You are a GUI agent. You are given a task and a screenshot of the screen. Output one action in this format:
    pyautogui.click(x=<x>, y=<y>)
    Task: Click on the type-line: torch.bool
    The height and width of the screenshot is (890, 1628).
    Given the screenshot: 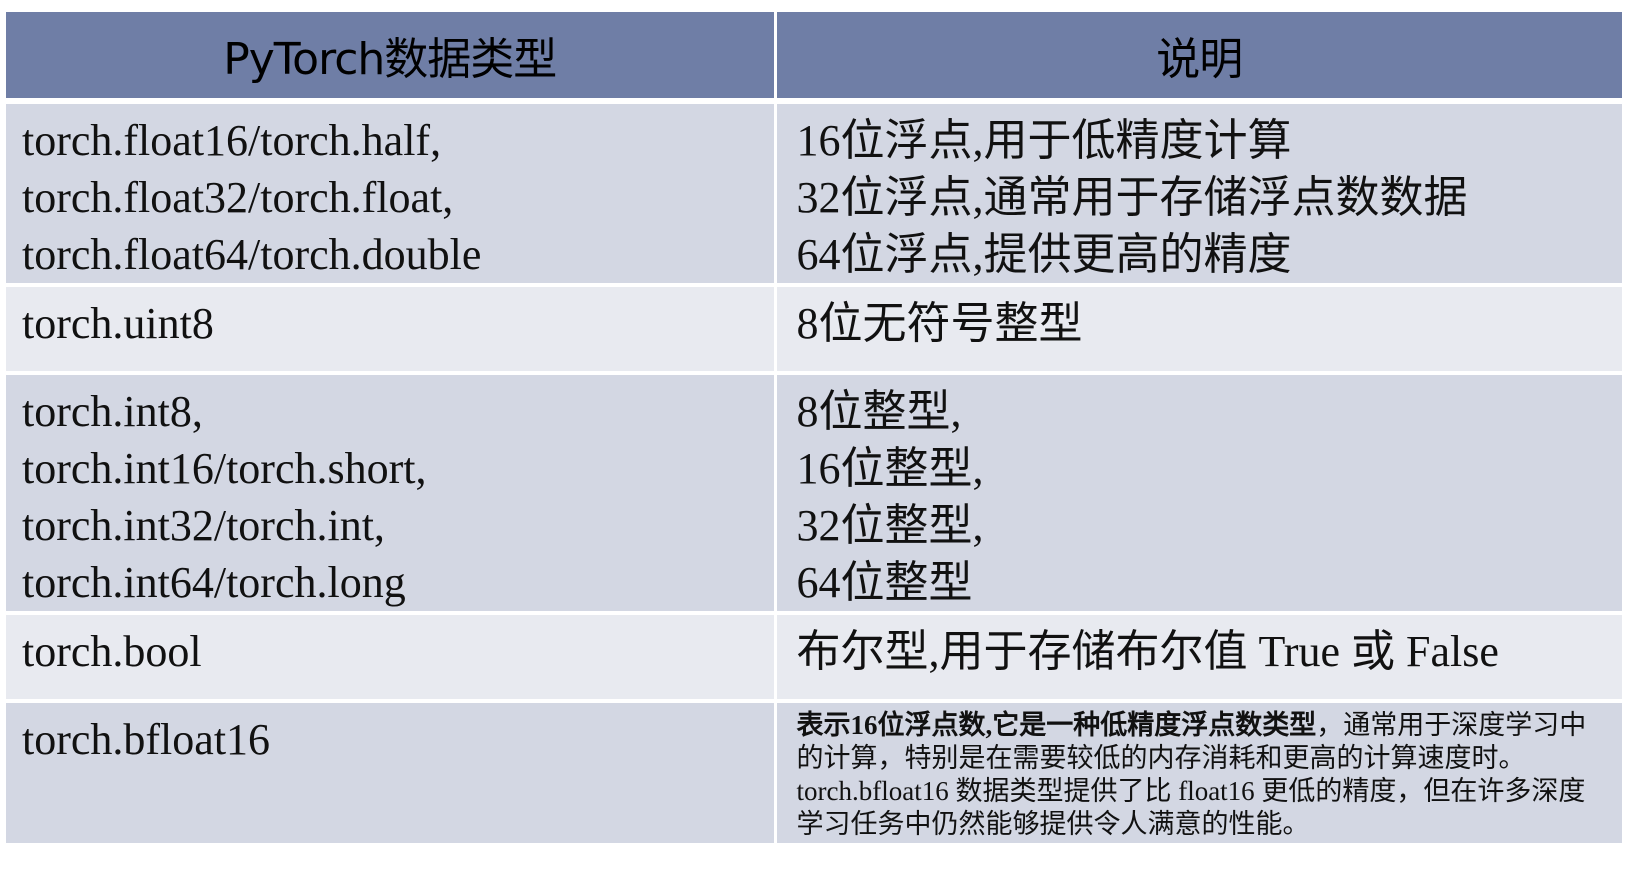 What is the action you would take?
    pyautogui.click(x=112, y=651)
    